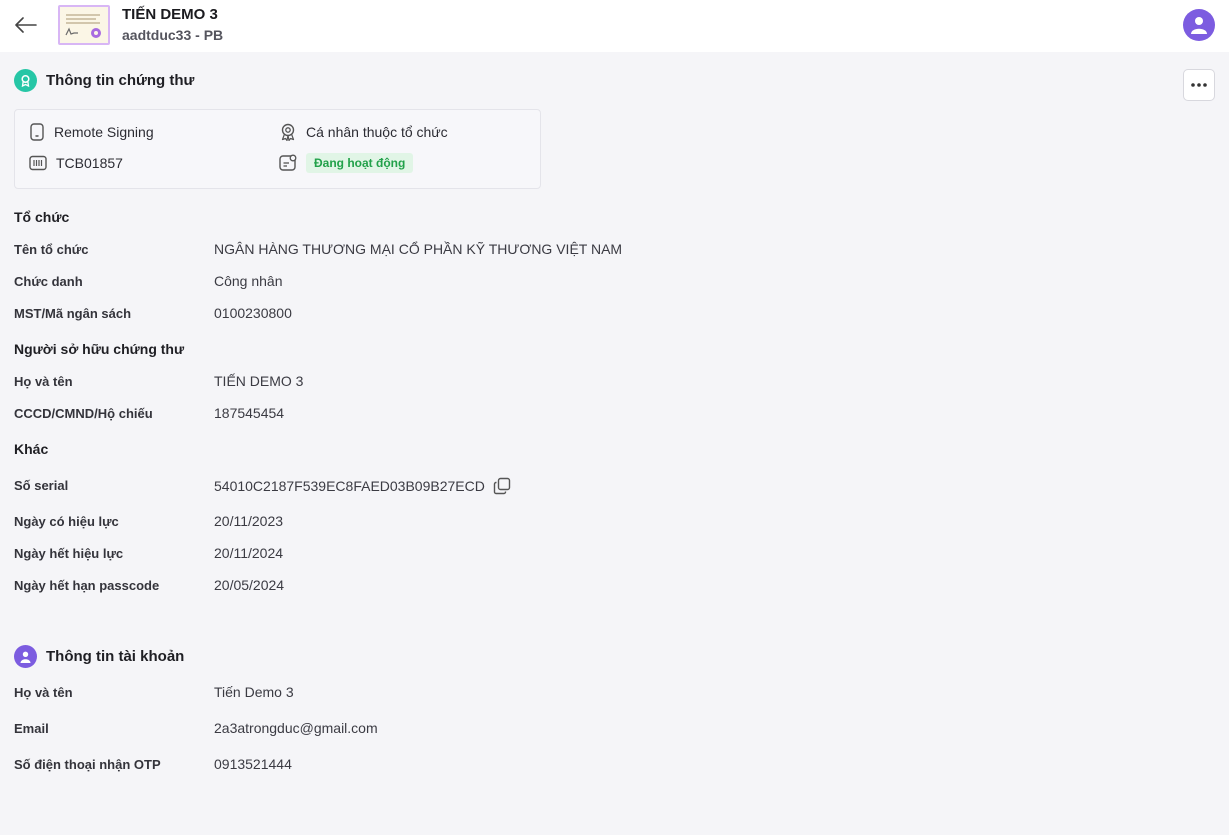 The height and width of the screenshot is (835, 1229). I want to click on cert-section-header: Thông tin chứng thư, so click(104, 80).